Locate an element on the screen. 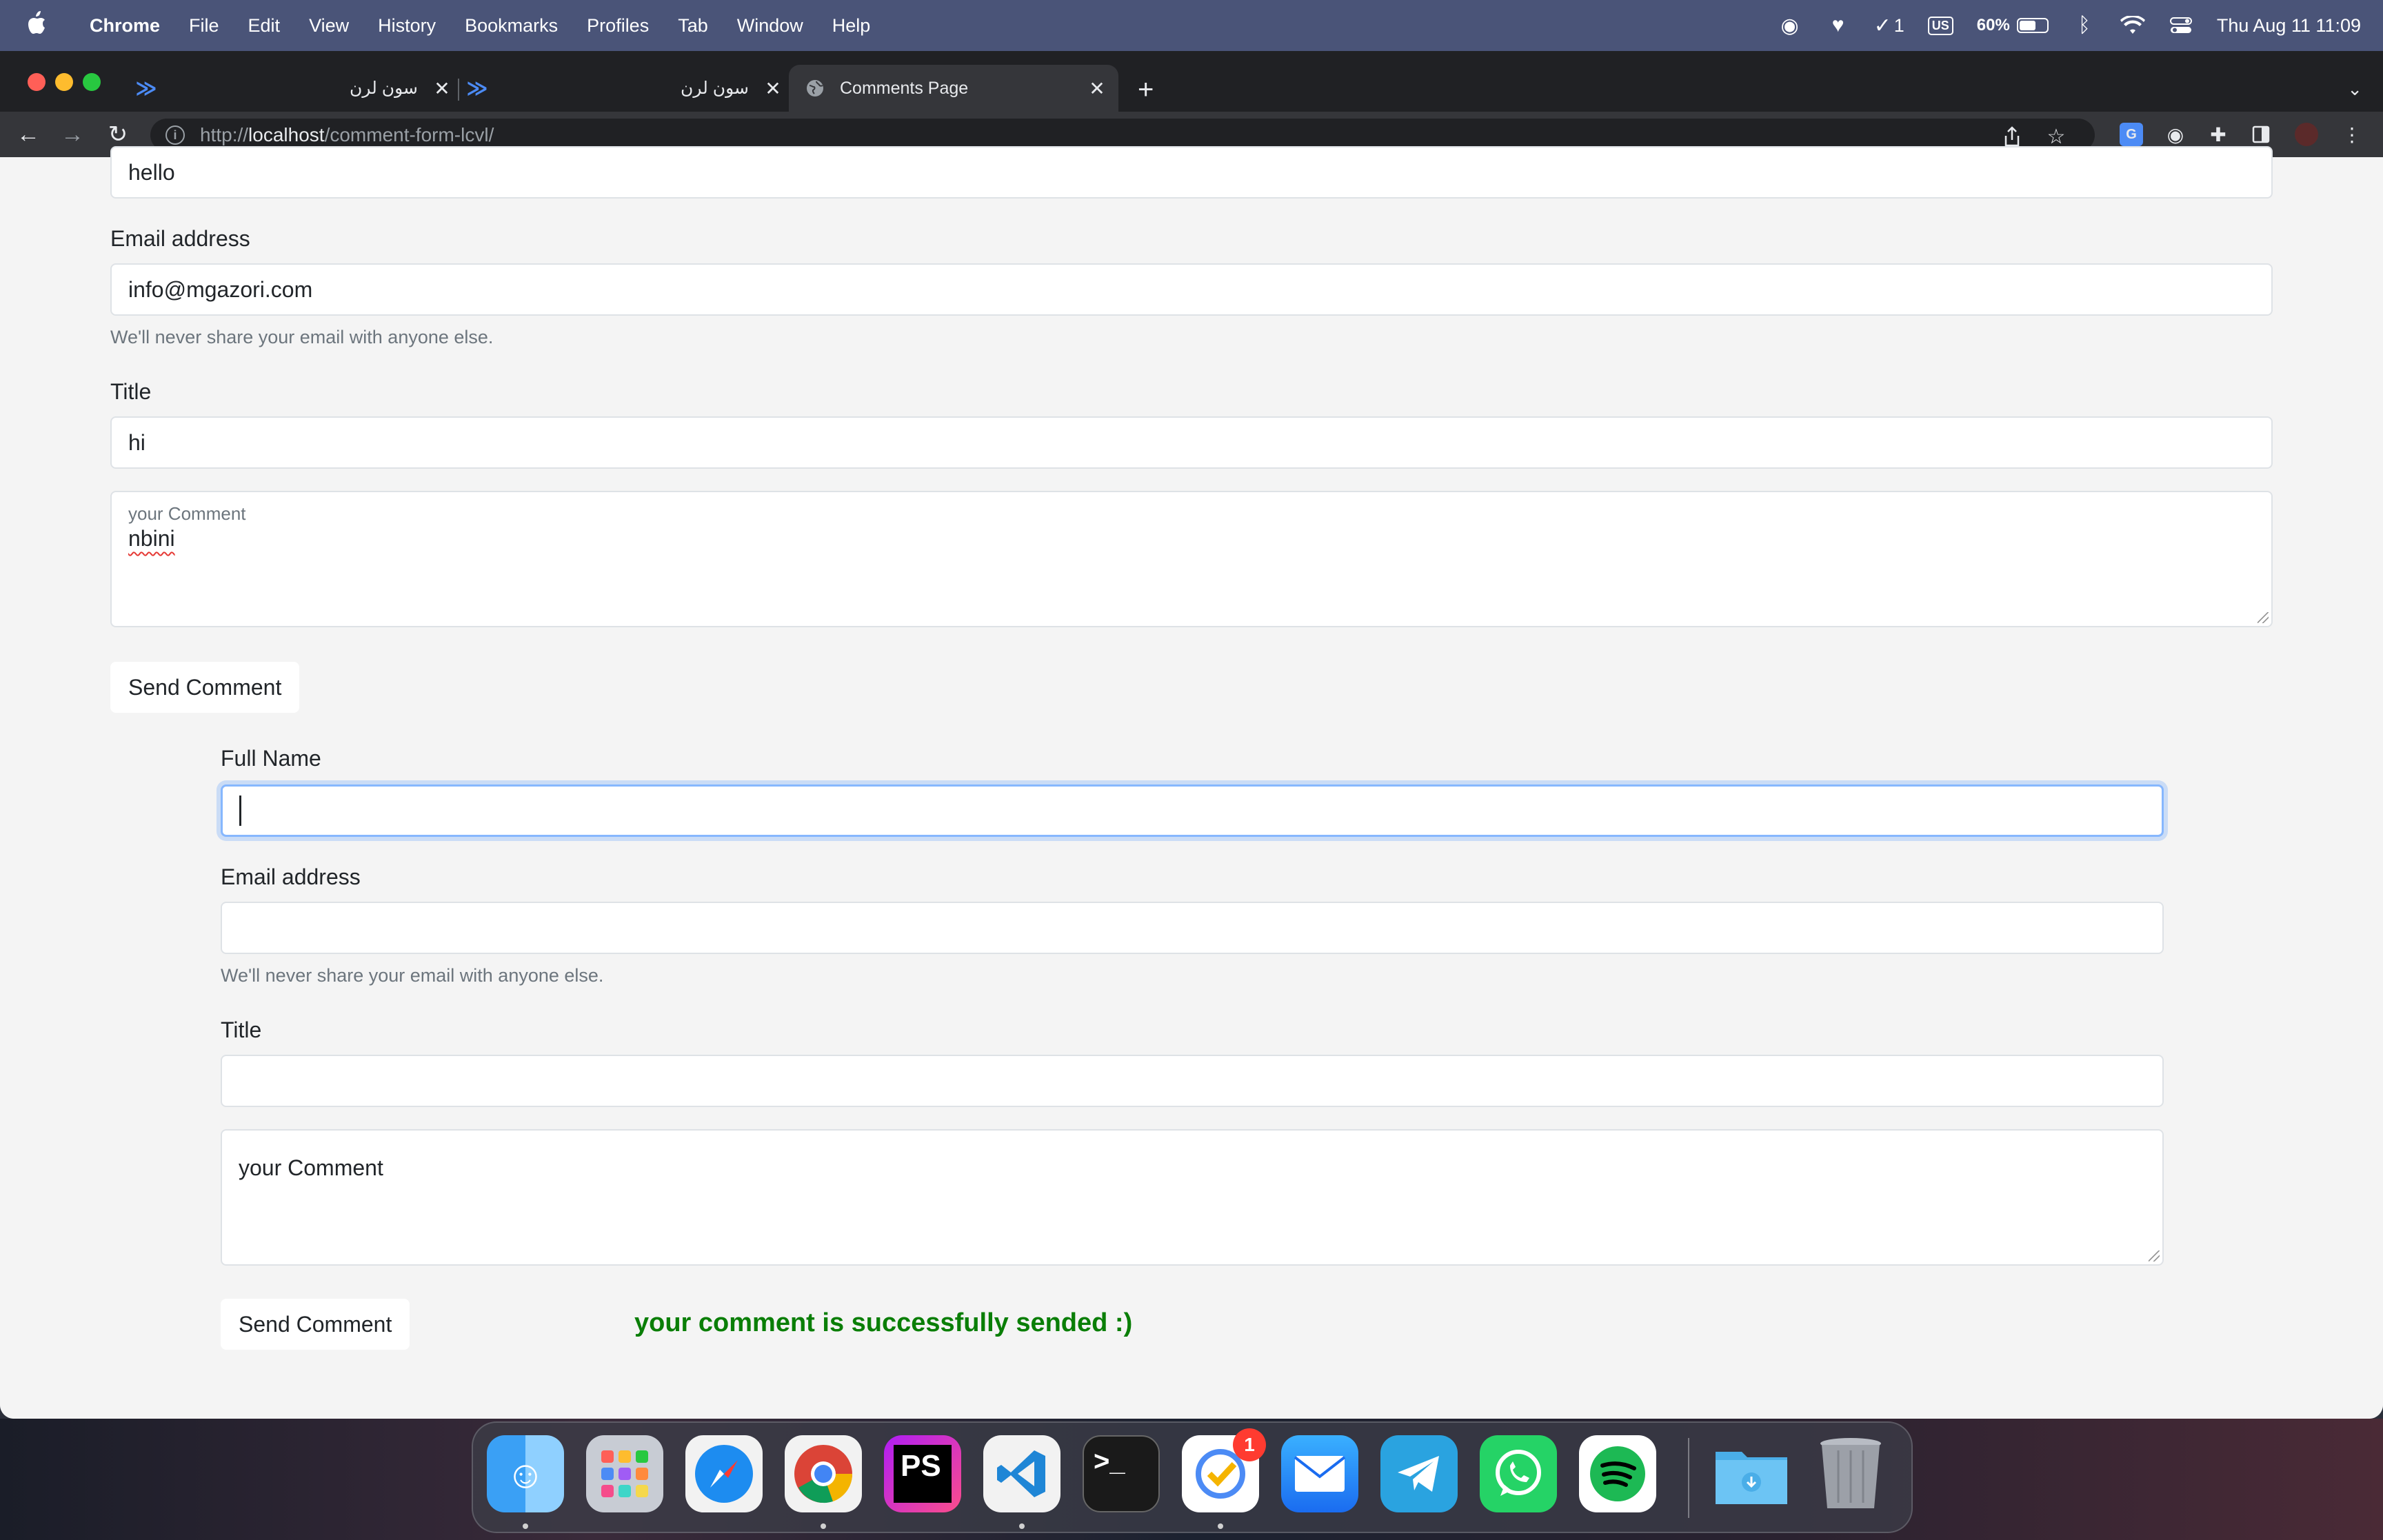 The height and width of the screenshot is (1540, 2383). tab-title: Comments Page is located at coordinates (904, 88).